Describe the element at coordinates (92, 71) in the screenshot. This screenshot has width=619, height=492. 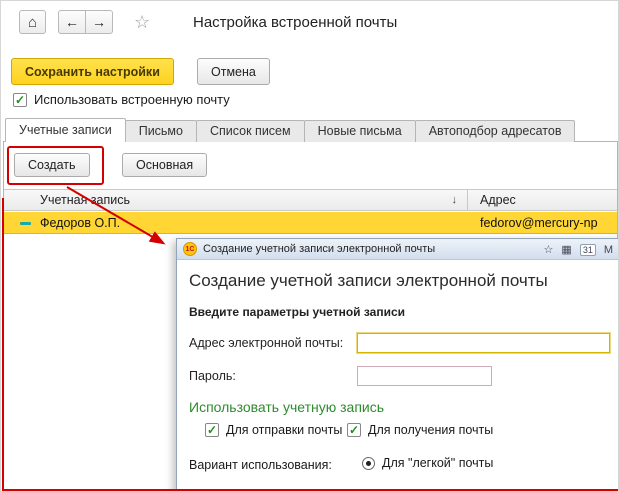
I see `save-settings-button: Сохранить настройки` at that location.